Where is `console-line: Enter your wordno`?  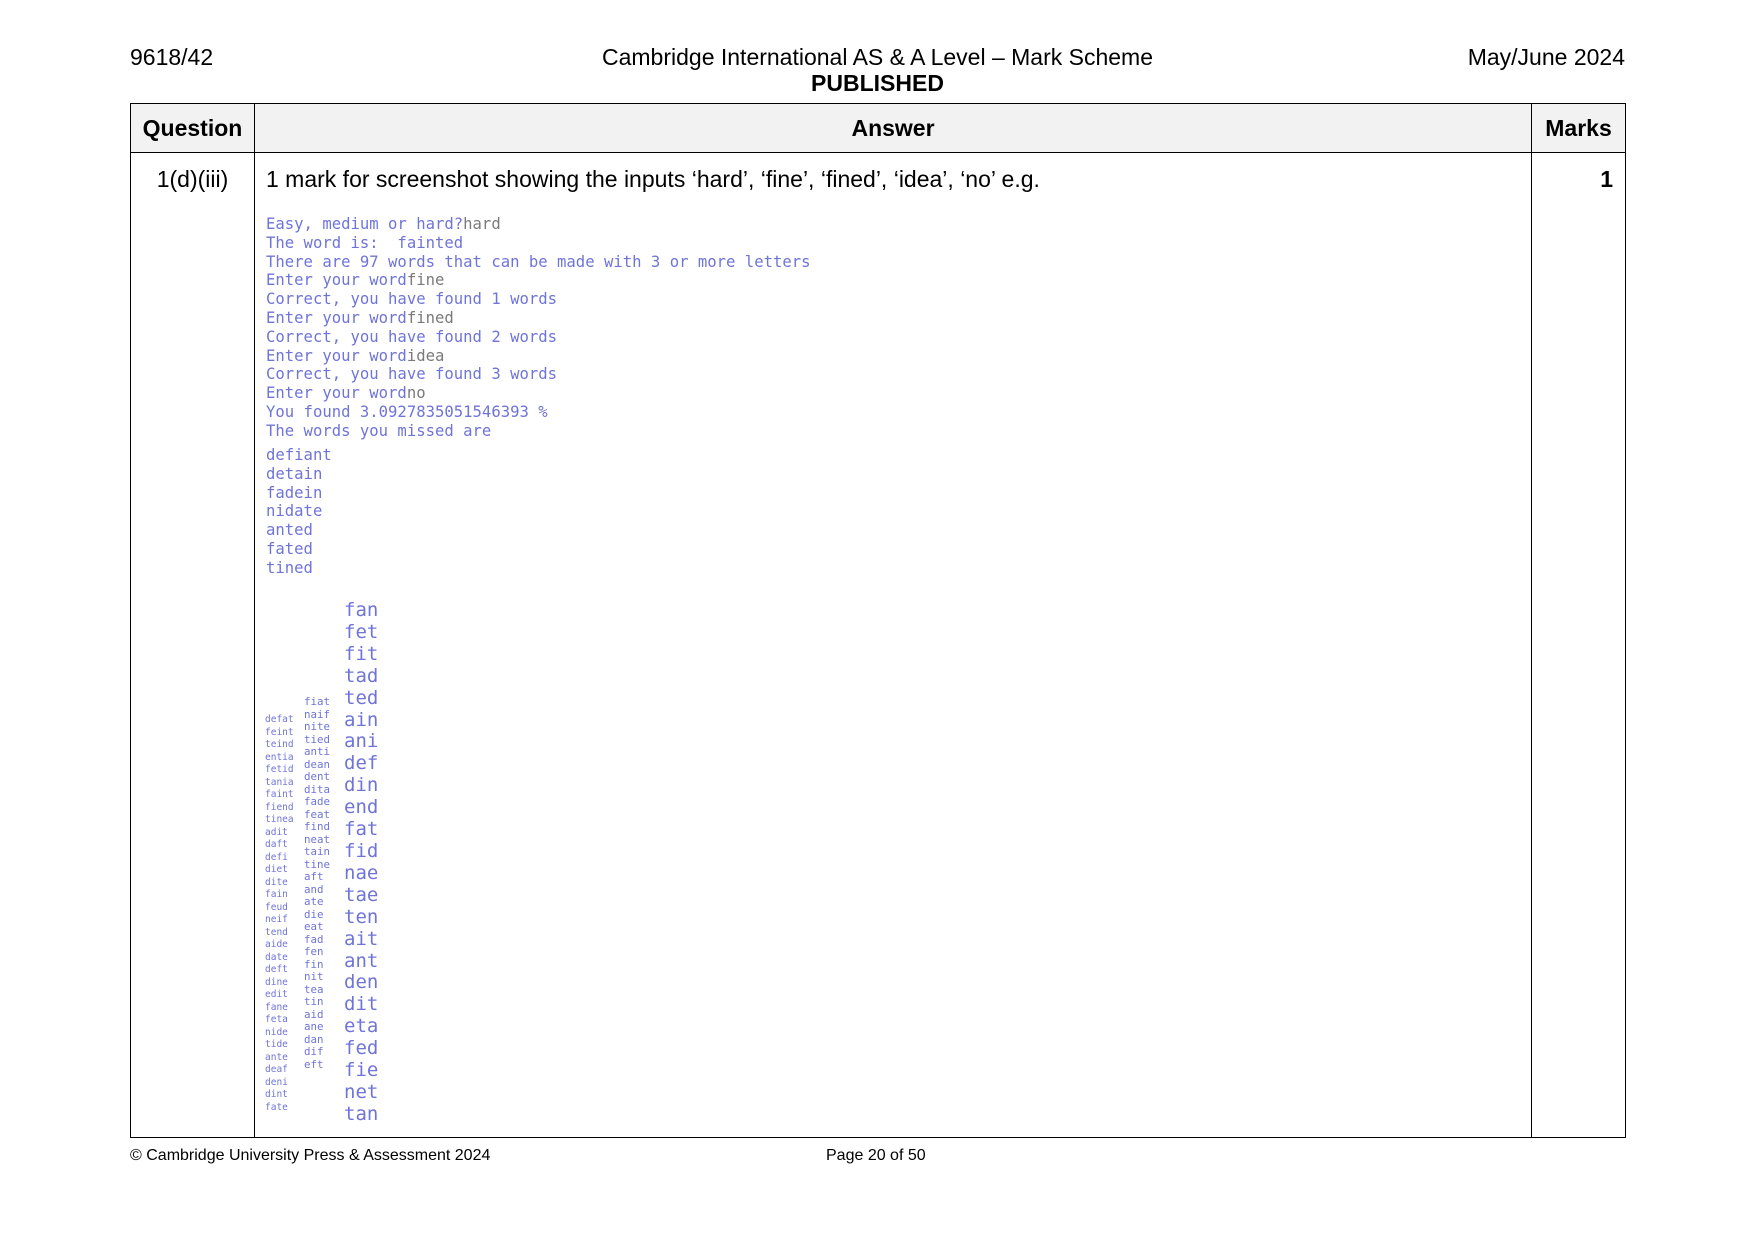 console-line: Enter your wordno is located at coordinates (538, 393).